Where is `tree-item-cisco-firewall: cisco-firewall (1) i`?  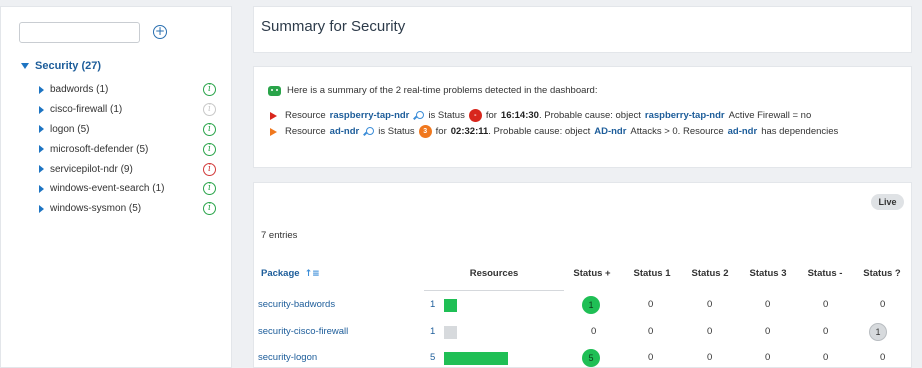
tree-item-cisco-firewall: cisco-firewall (1) i is located at coordinates (129, 110).